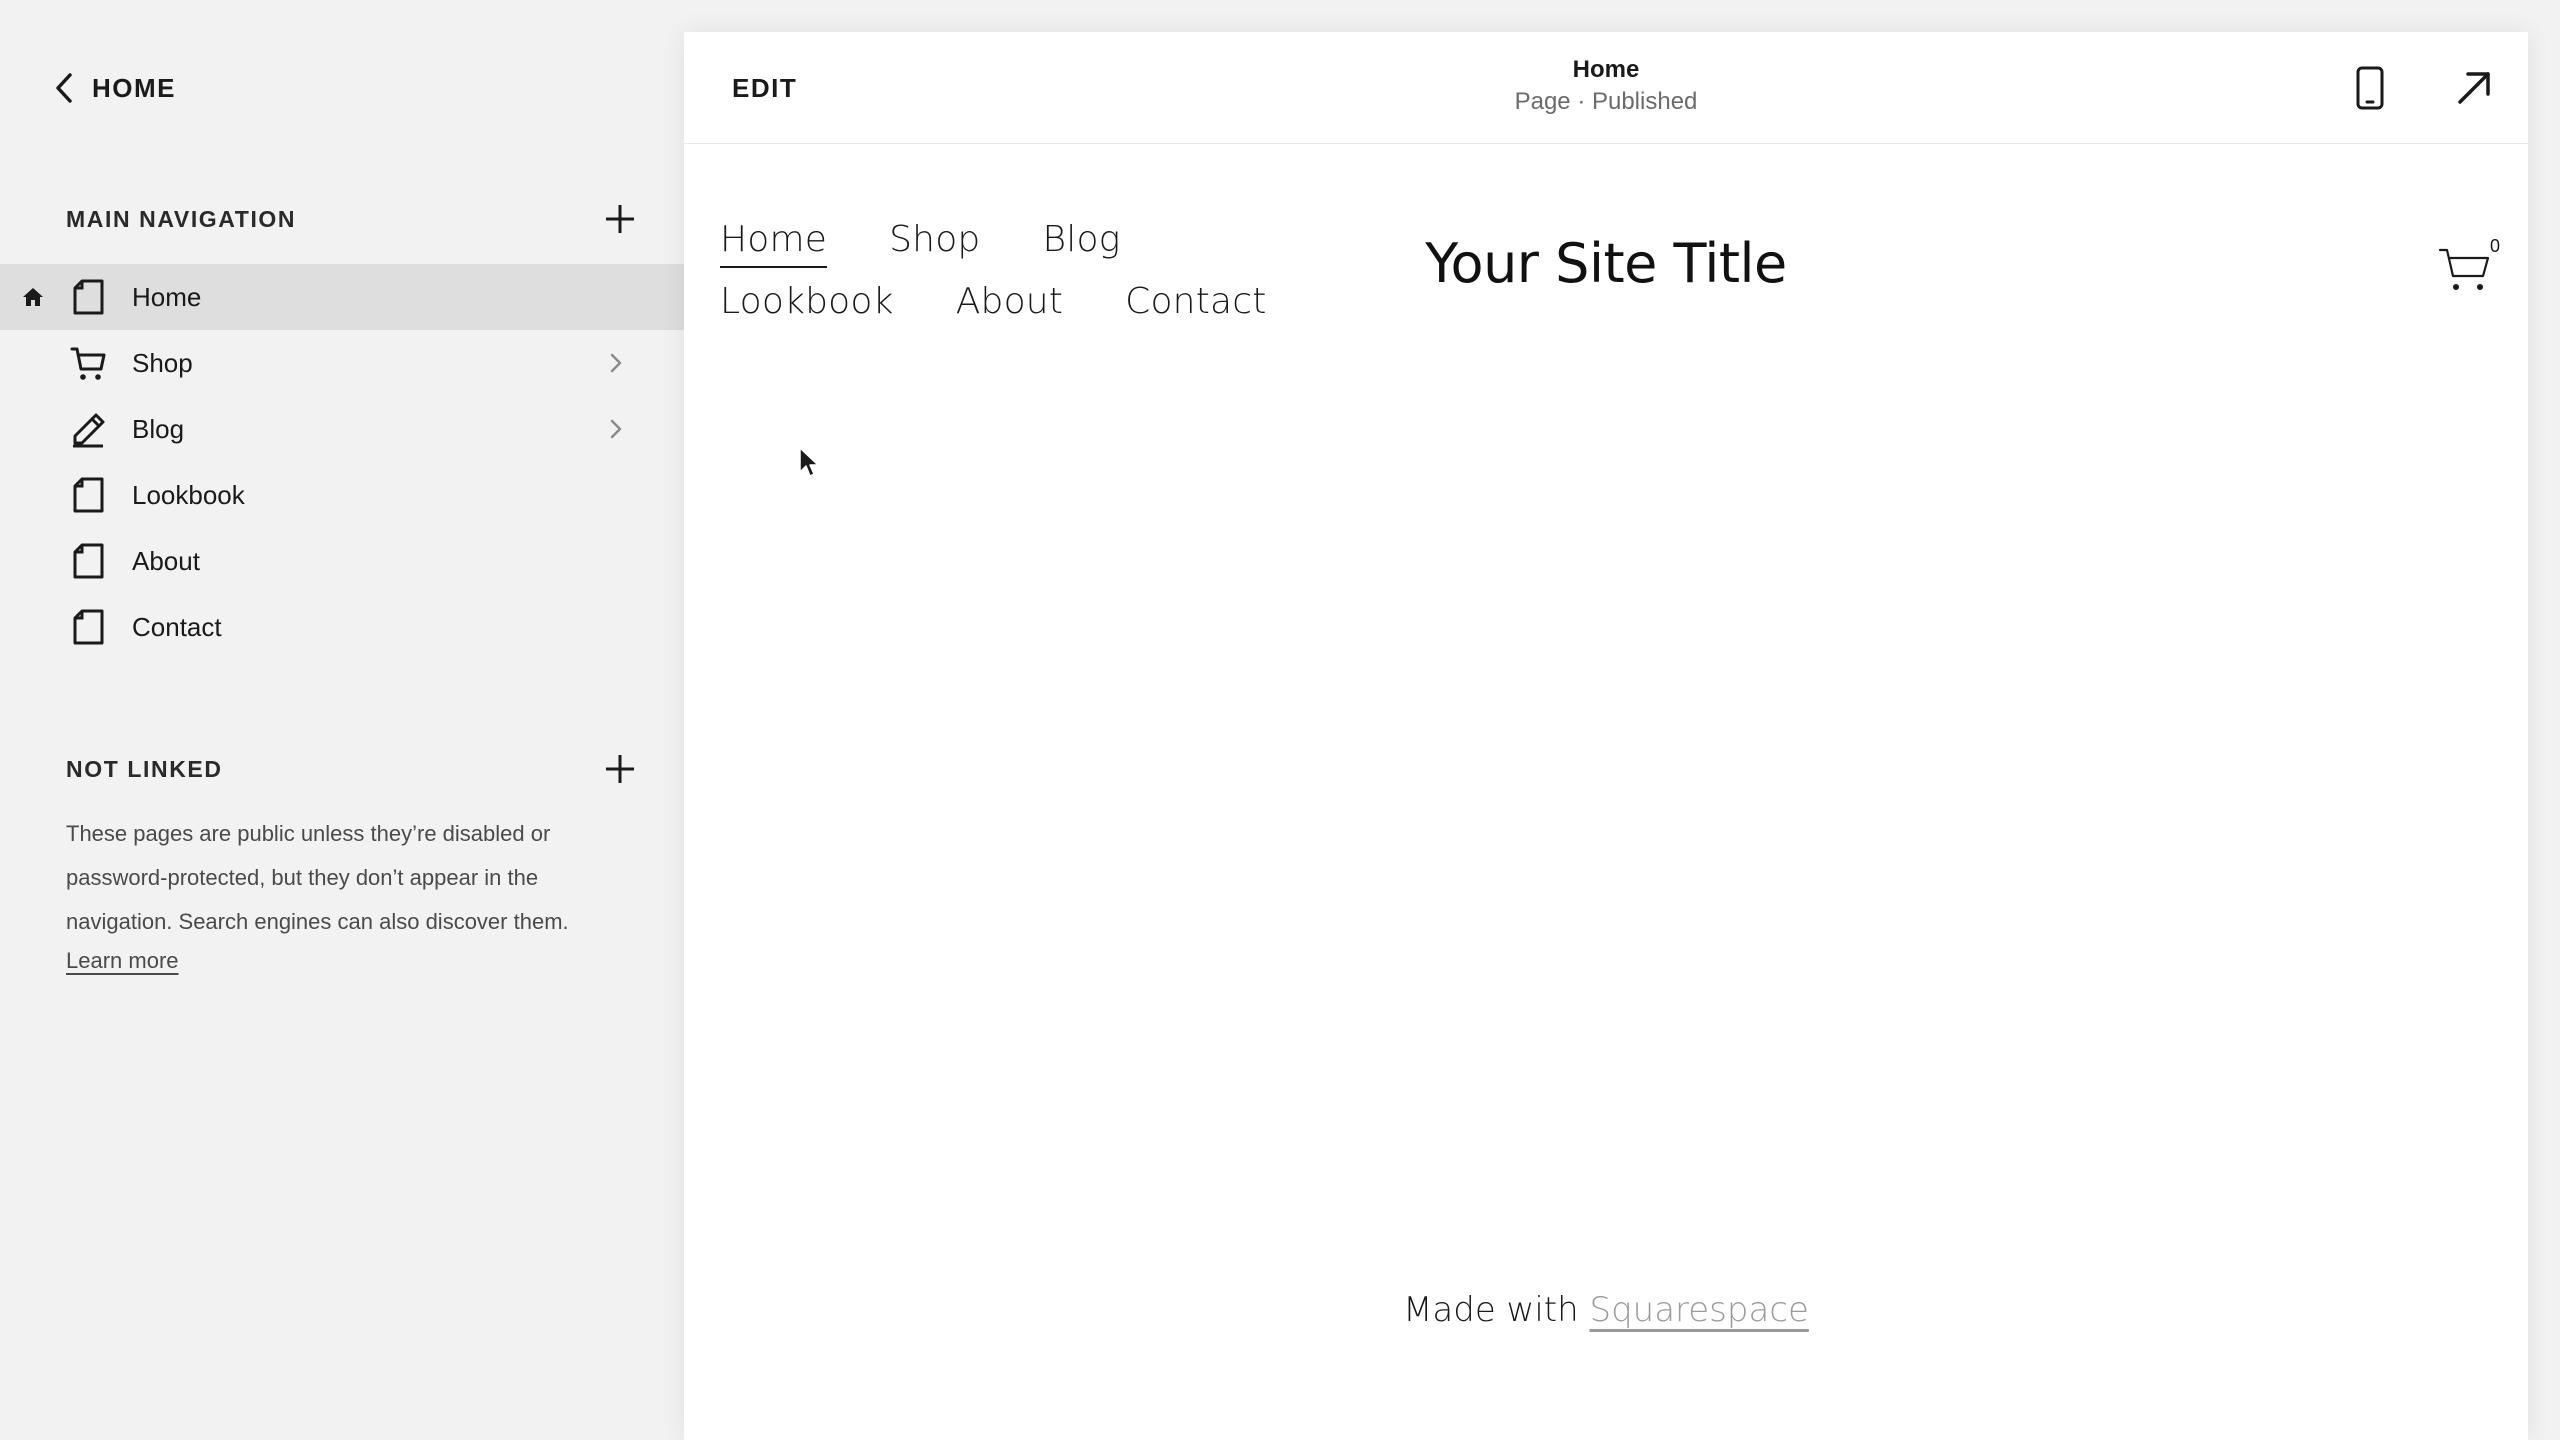 This screenshot has width=2560, height=1440. Describe the element at coordinates (1606, 263) in the screenshot. I see `site-title: Your Site Title` at that location.